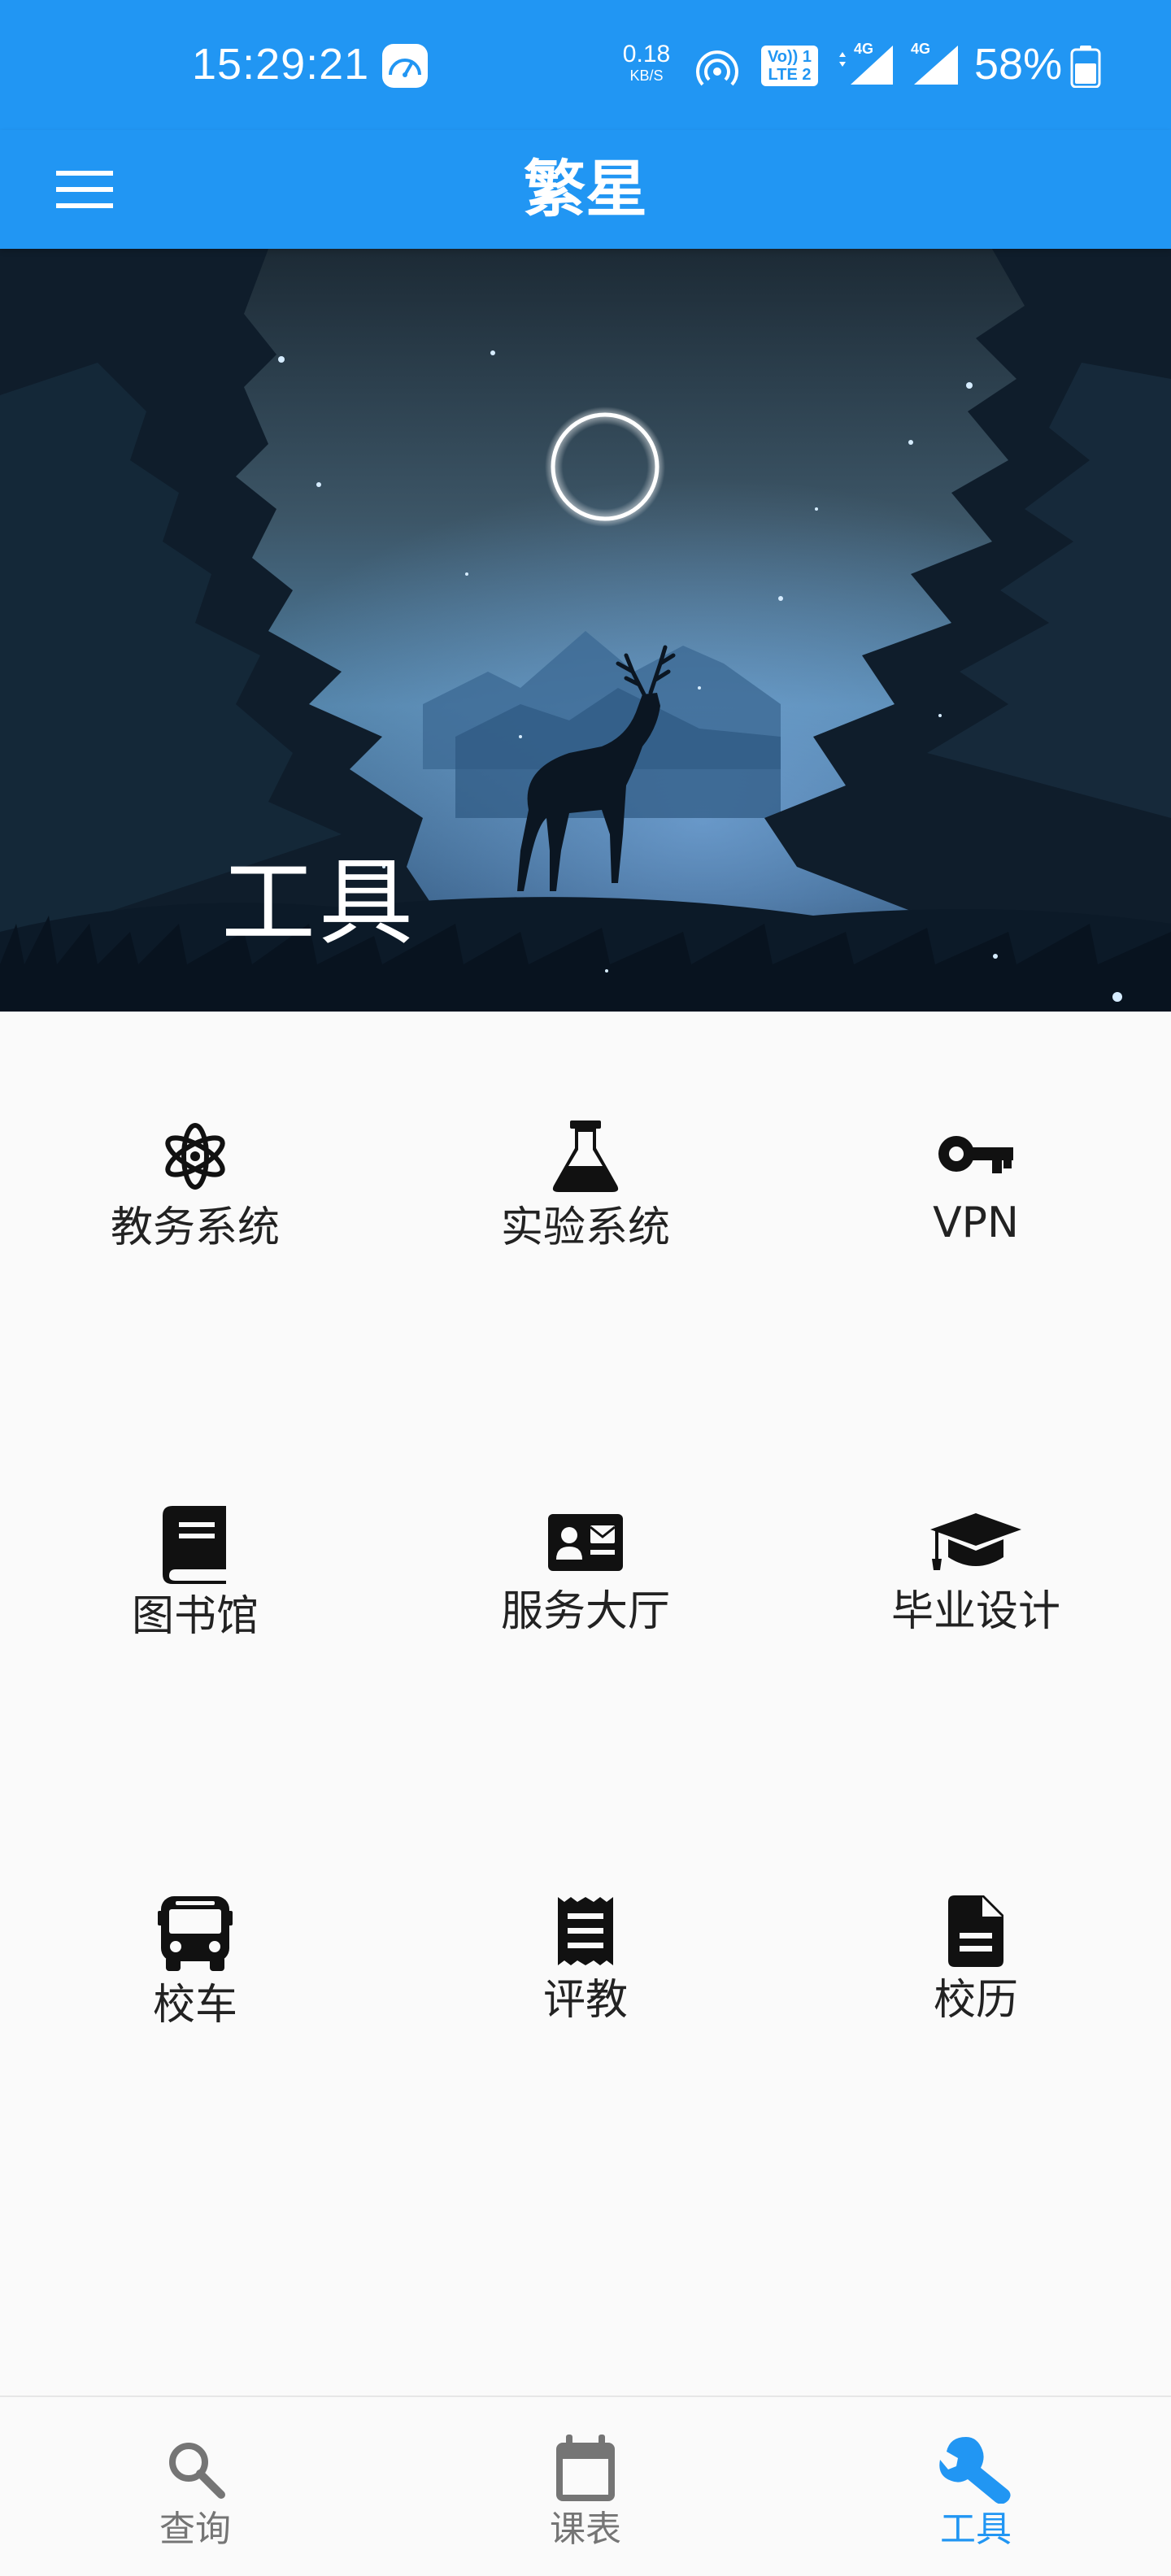 Image resolution: width=1171 pixels, height=2576 pixels. I want to click on nav-tab-timetable: 课表, so click(585, 2487).